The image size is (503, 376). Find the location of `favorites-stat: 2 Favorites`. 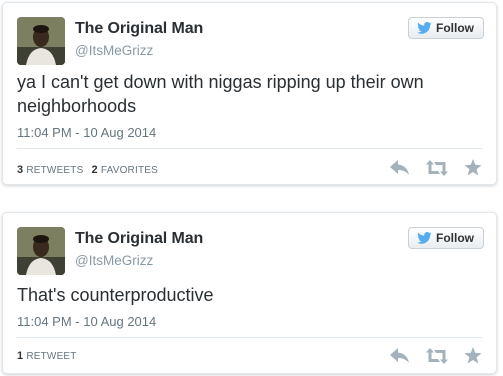

favorites-stat: 2 Favorites is located at coordinates (125, 170).